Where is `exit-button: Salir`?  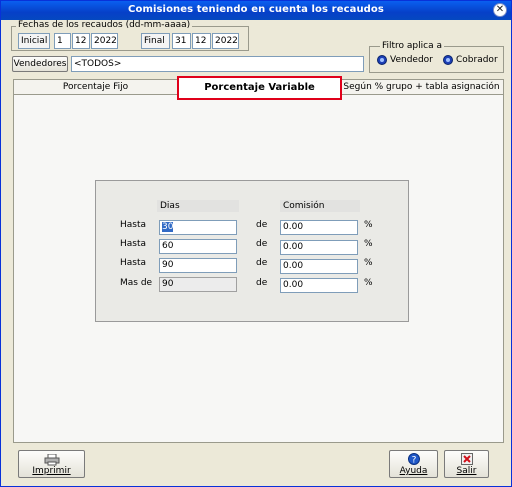 exit-button: Salir is located at coordinates (466, 464).